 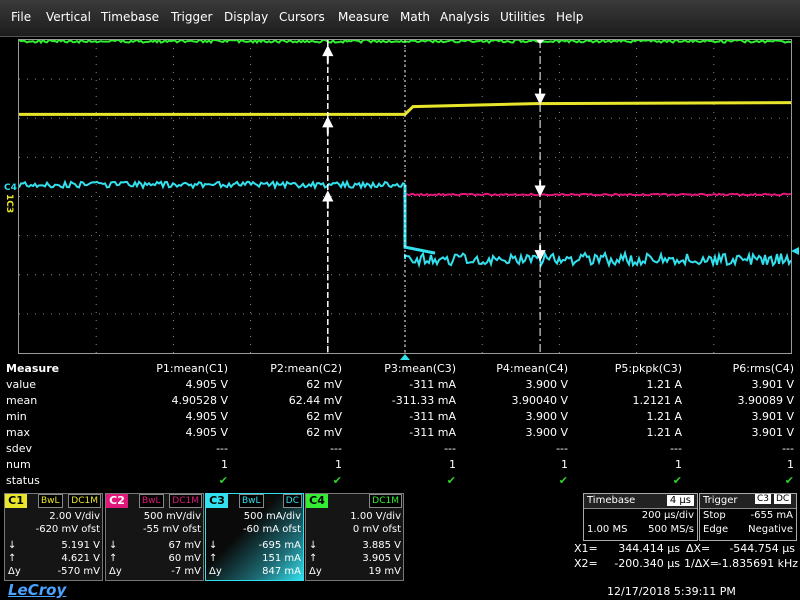 I want to click on channel-tag: C4, so click(x=317, y=501).